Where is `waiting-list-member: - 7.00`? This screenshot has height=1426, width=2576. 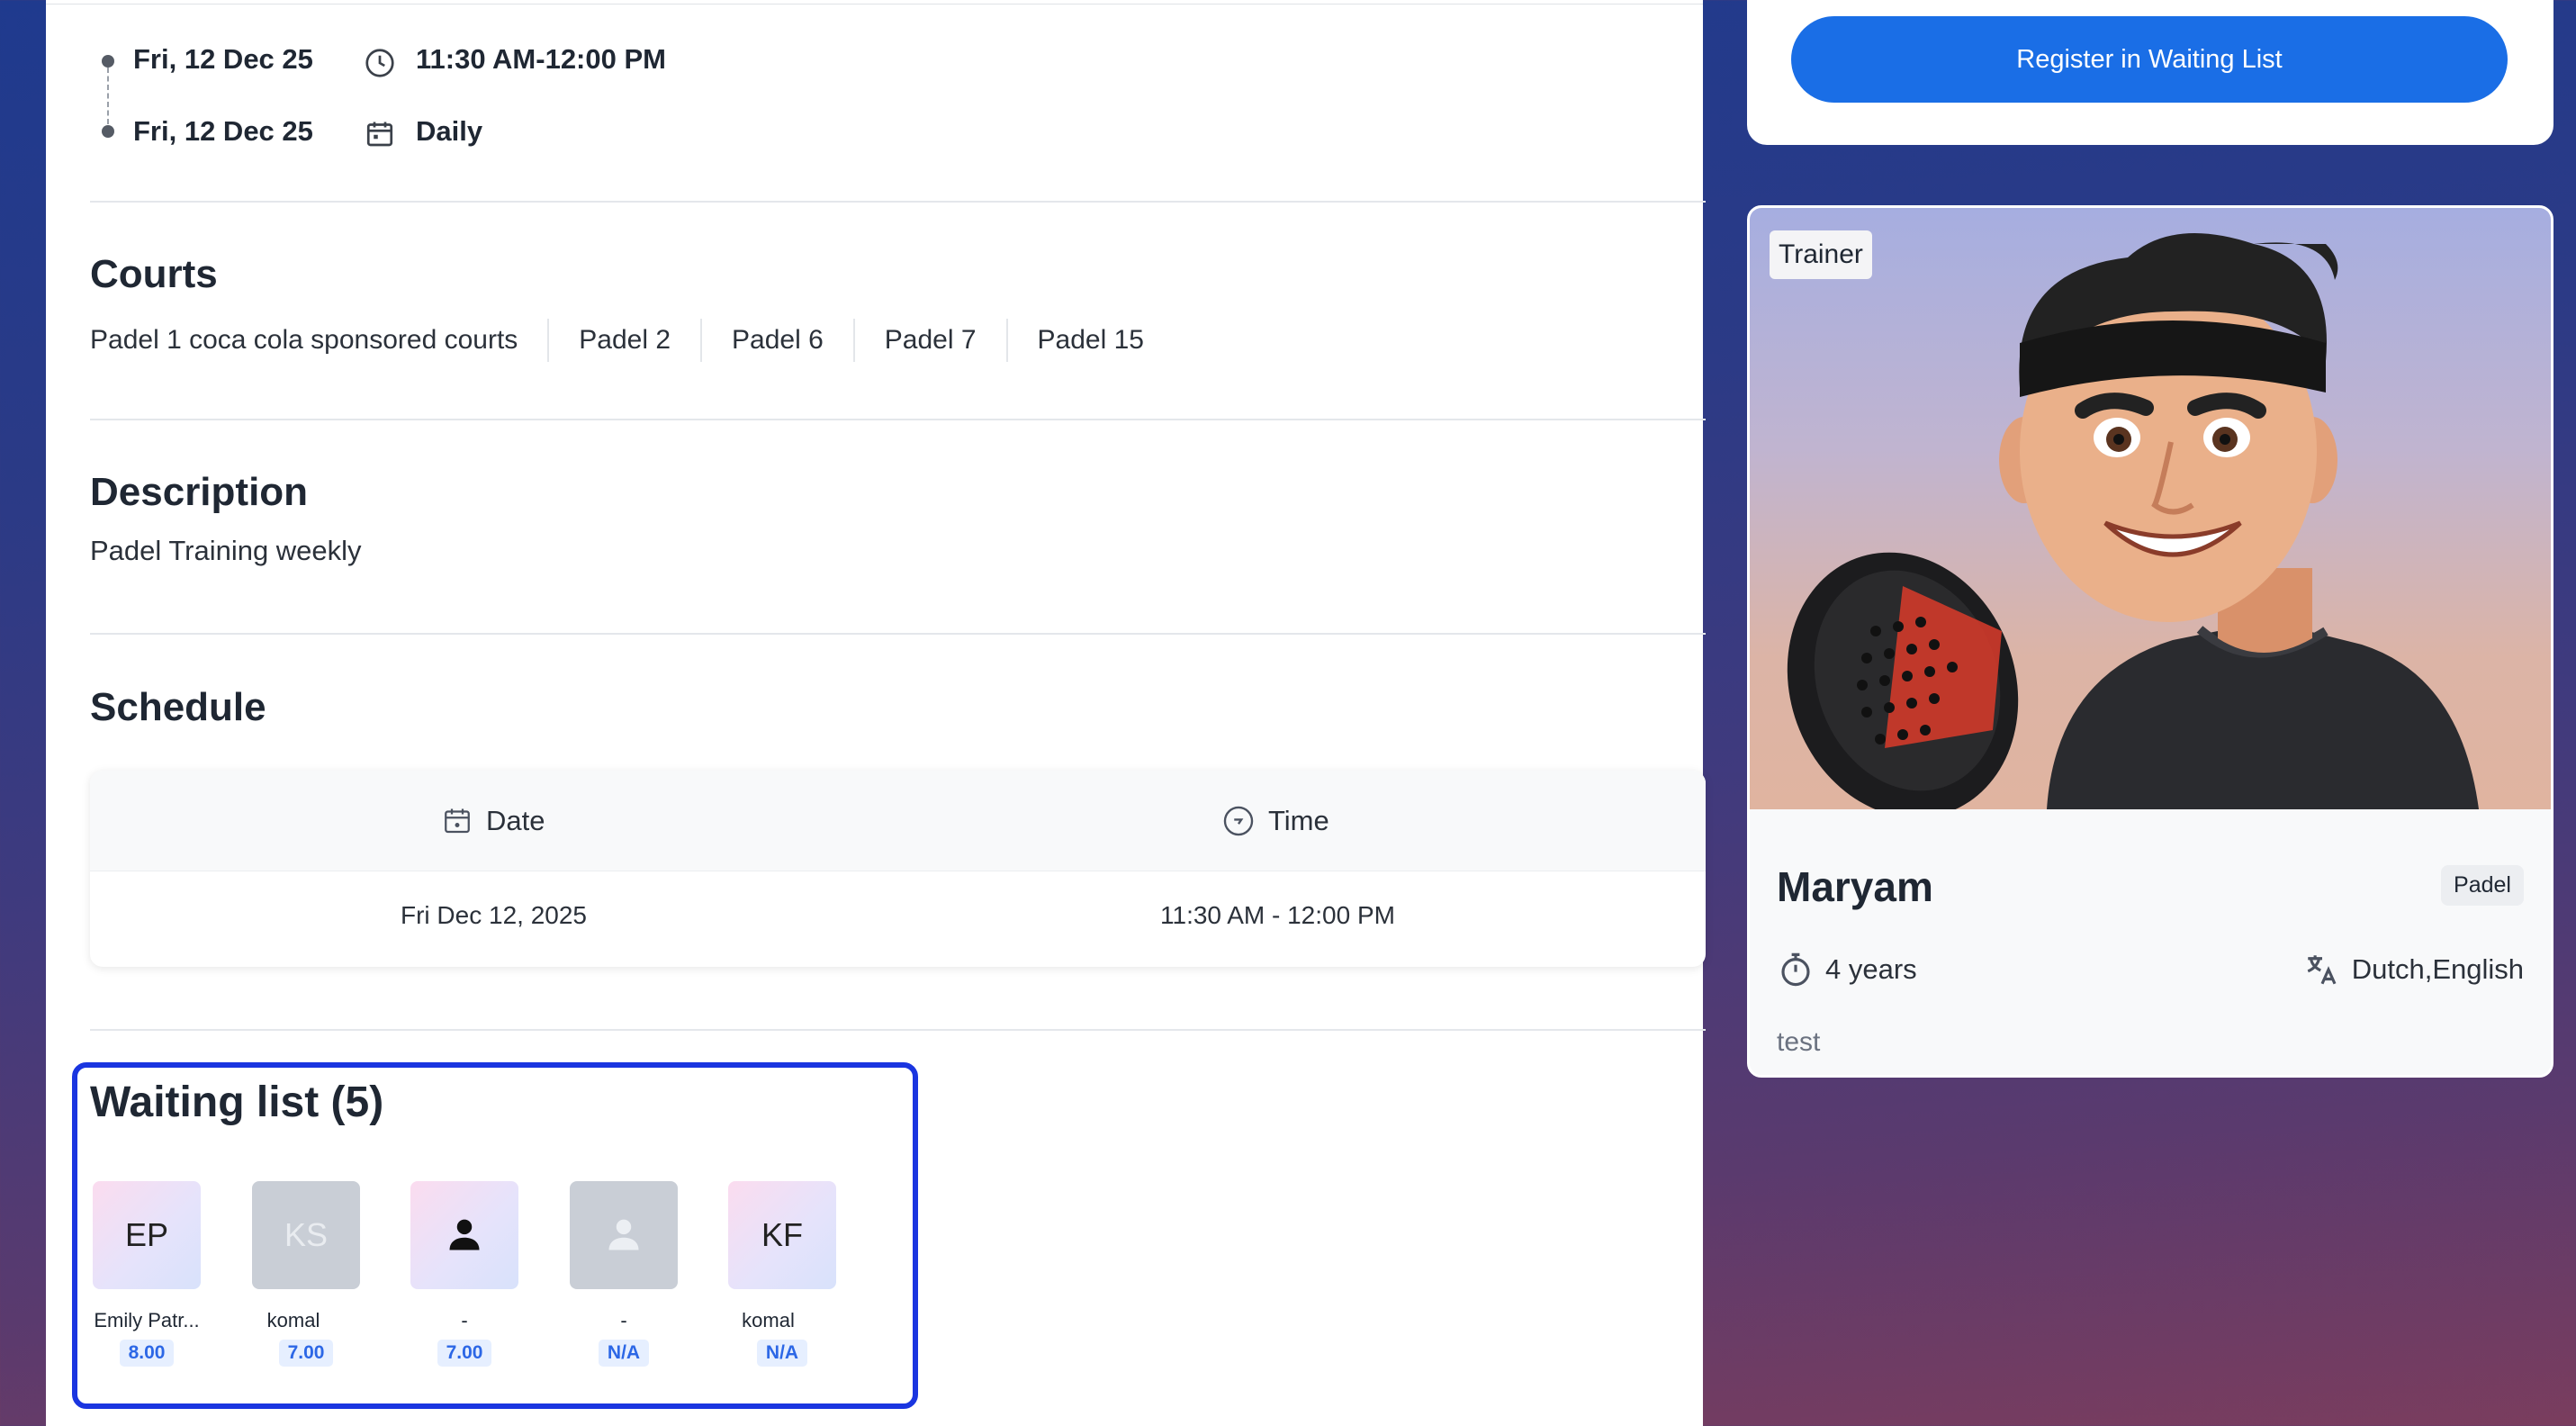
waiting-list-member: - 7.00 is located at coordinates (464, 1274).